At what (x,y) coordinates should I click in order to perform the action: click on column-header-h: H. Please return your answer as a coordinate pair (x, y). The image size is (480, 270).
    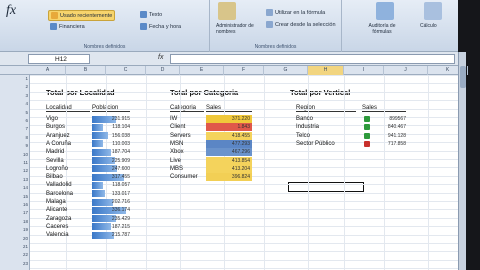
    Looking at the image, I should click on (326, 70).